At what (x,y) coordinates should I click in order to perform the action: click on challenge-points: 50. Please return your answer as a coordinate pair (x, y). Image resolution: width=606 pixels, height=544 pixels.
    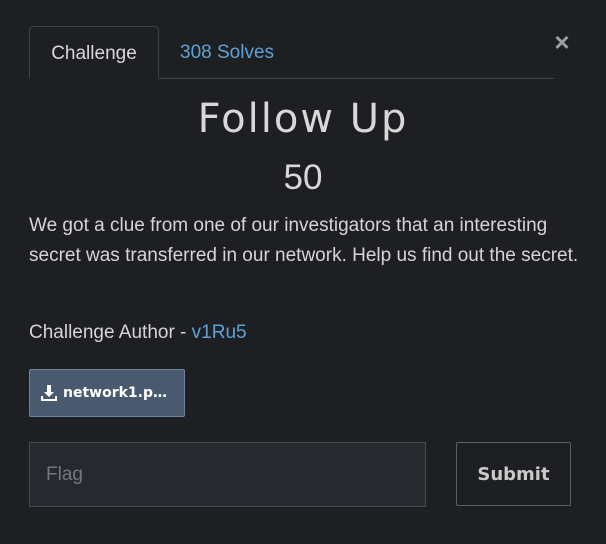
    Looking at the image, I should click on (303, 177).